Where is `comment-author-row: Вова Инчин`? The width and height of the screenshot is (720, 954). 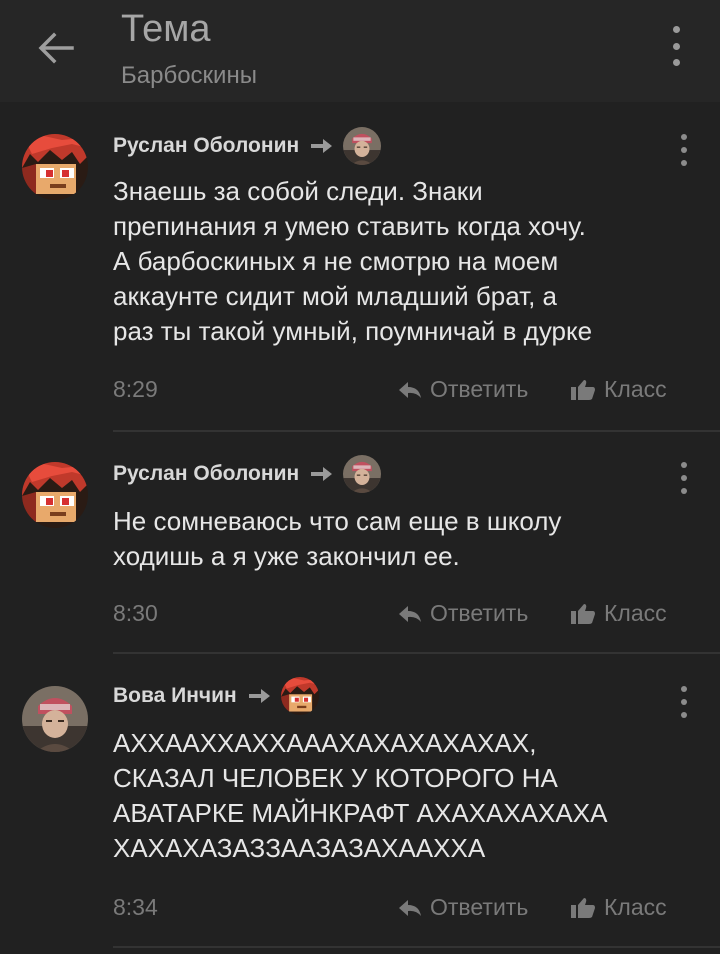 comment-author-row: Вова Инчин is located at coordinates (216, 696).